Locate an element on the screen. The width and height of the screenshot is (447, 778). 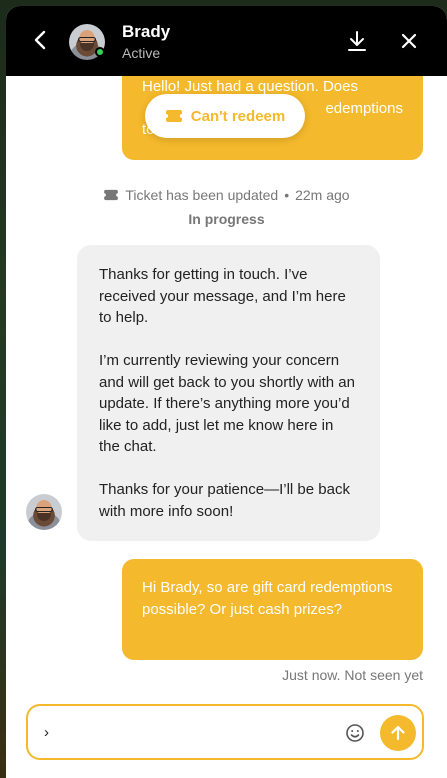
cant-redeem-chip: Can't redeem is located at coordinates (225, 116).